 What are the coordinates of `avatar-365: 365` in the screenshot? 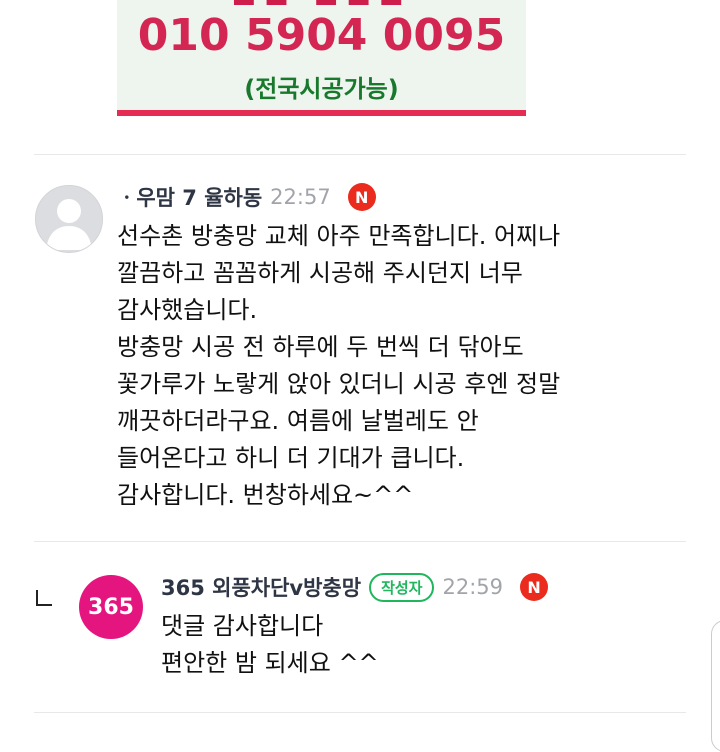 It's located at (111, 607).